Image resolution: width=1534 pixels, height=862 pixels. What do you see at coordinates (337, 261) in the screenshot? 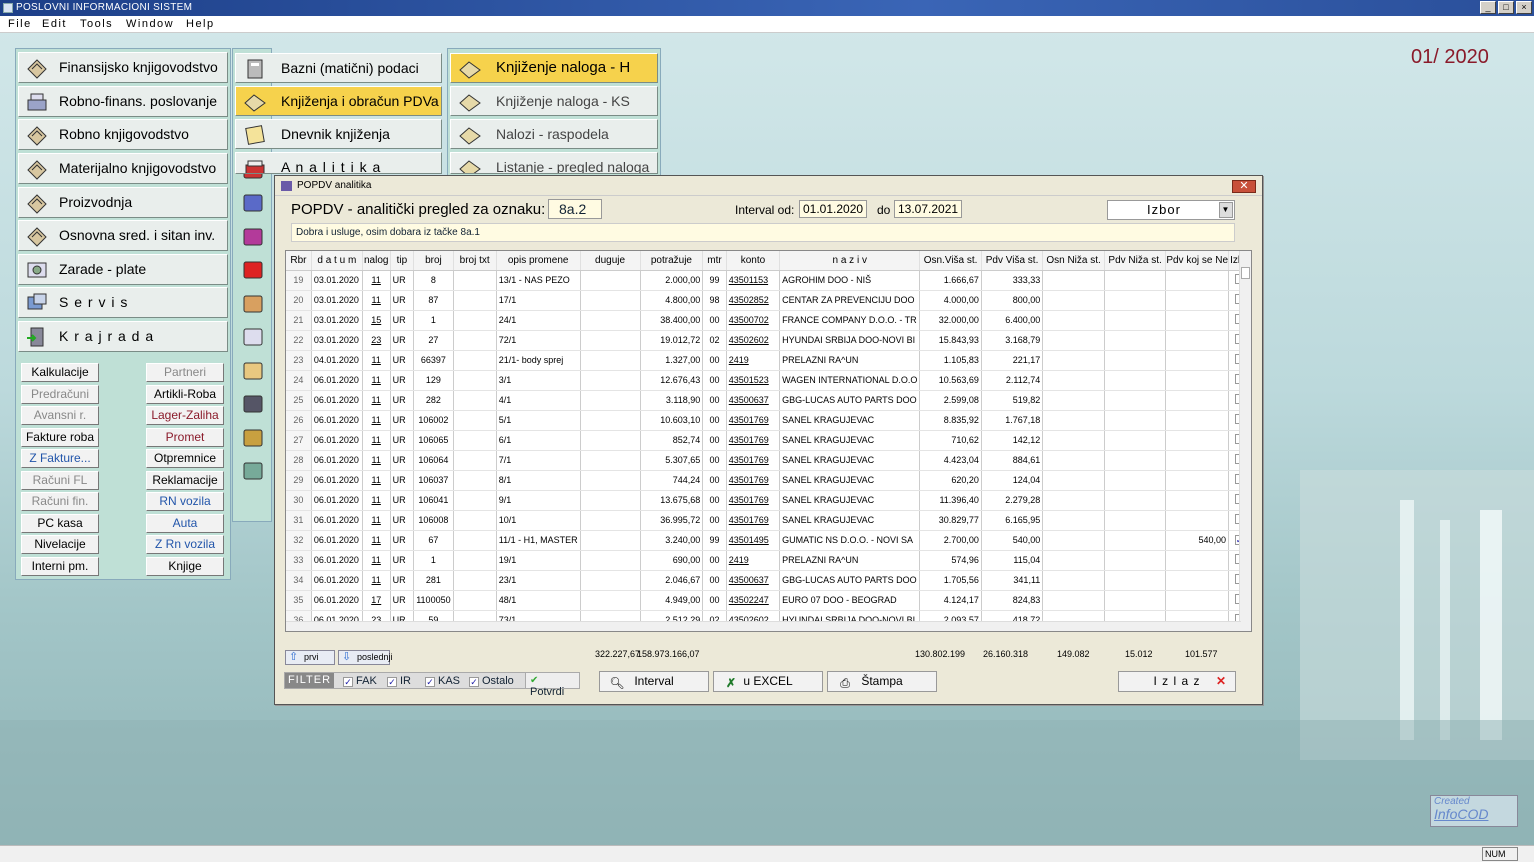
I see `column-header: d a t u m` at bounding box center [337, 261].